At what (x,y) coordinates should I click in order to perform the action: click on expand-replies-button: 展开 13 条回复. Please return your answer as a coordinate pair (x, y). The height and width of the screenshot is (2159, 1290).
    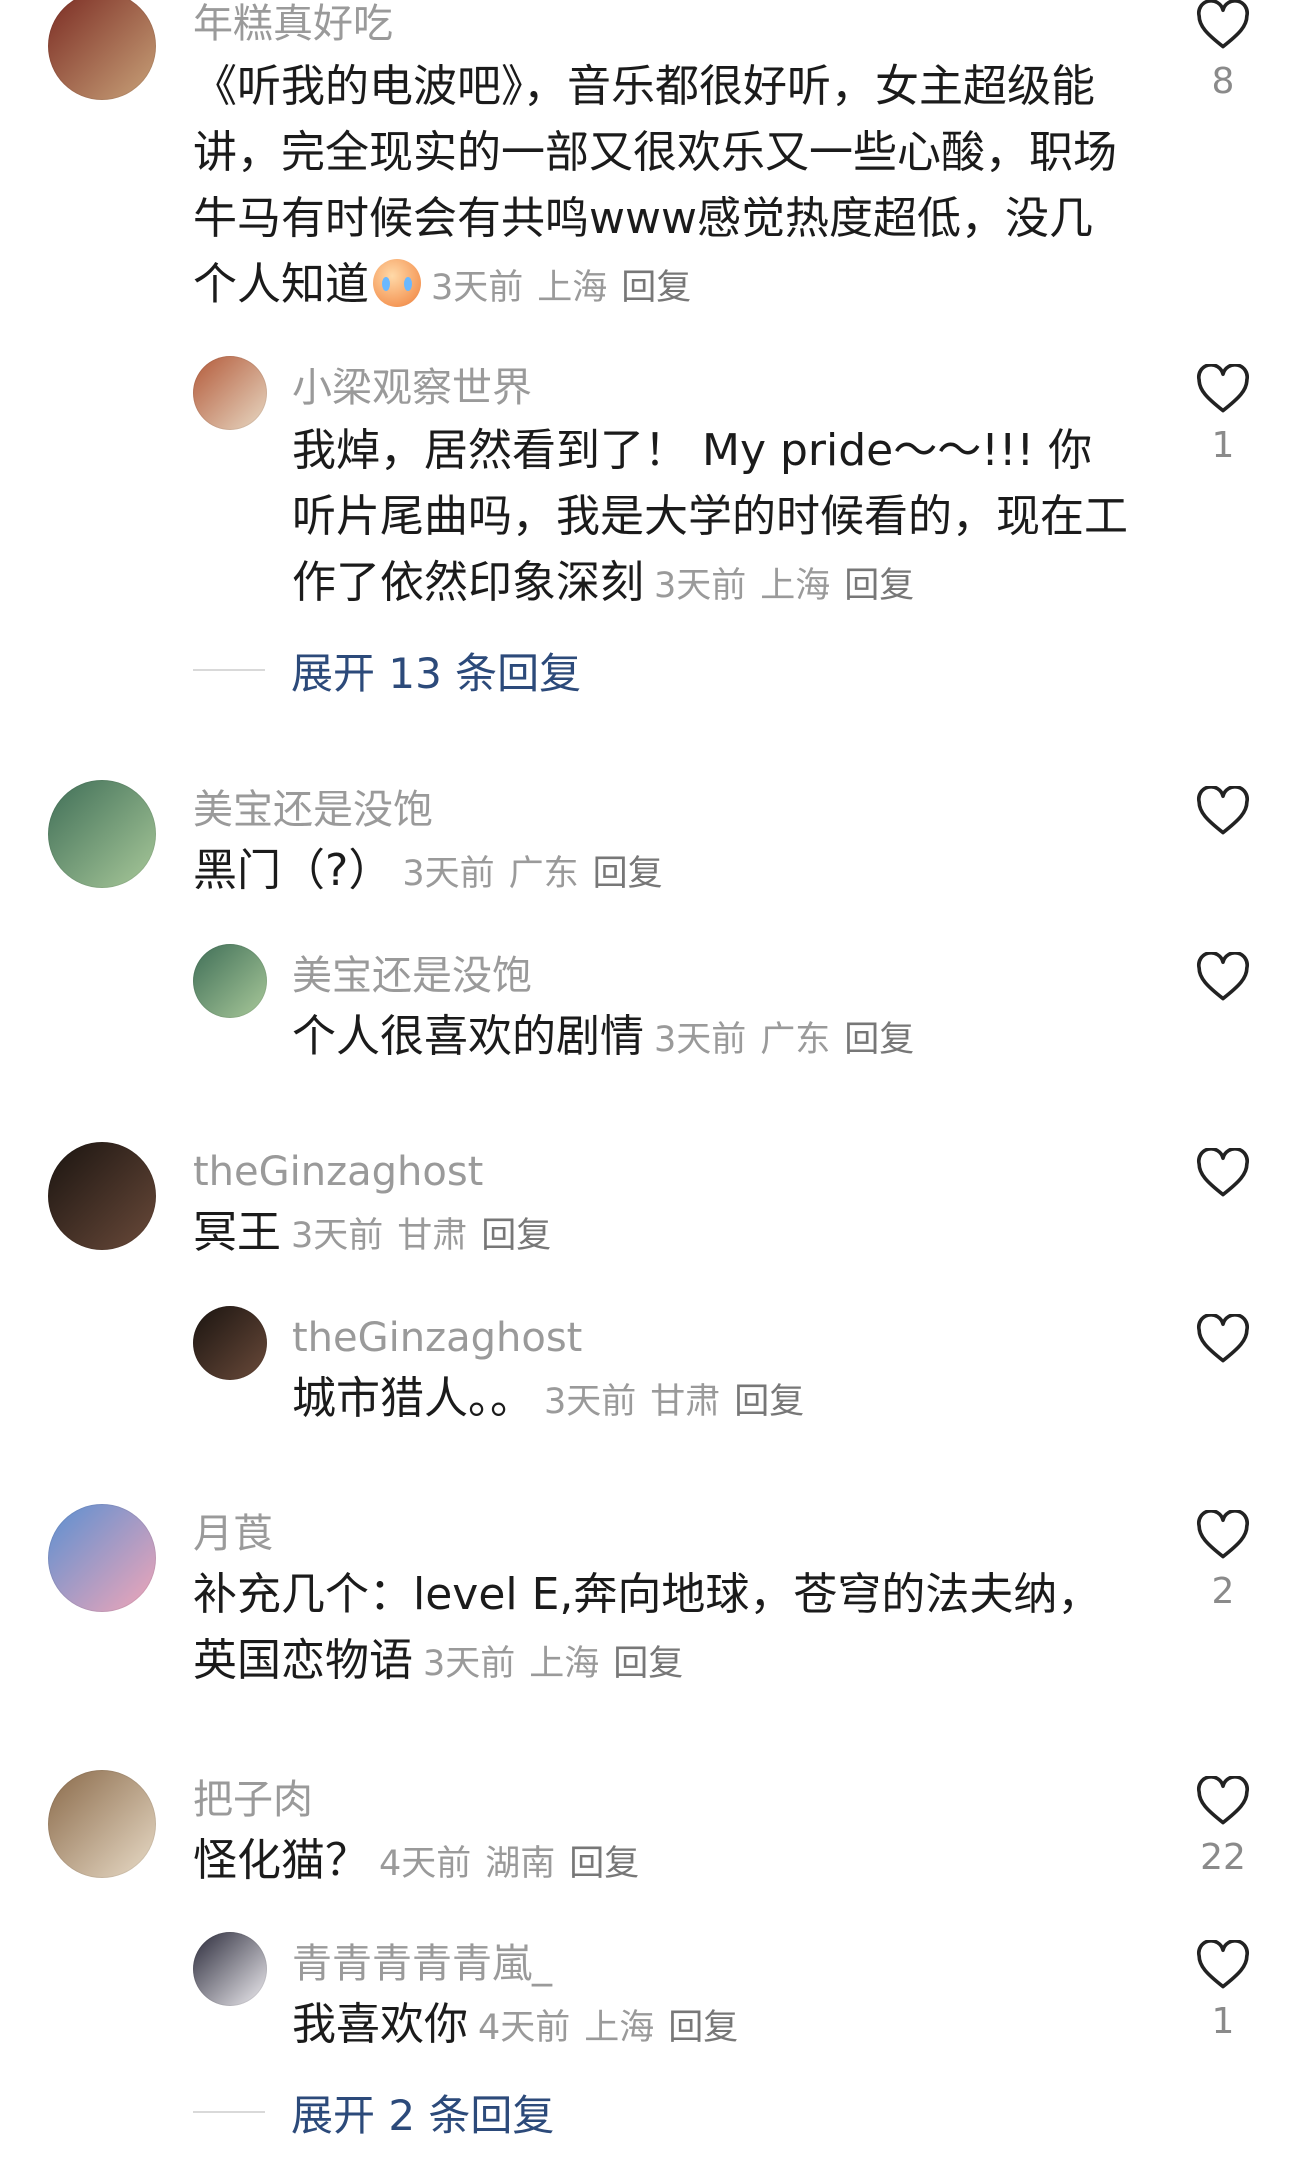
    Looking at the image, I should click on (387, 670).